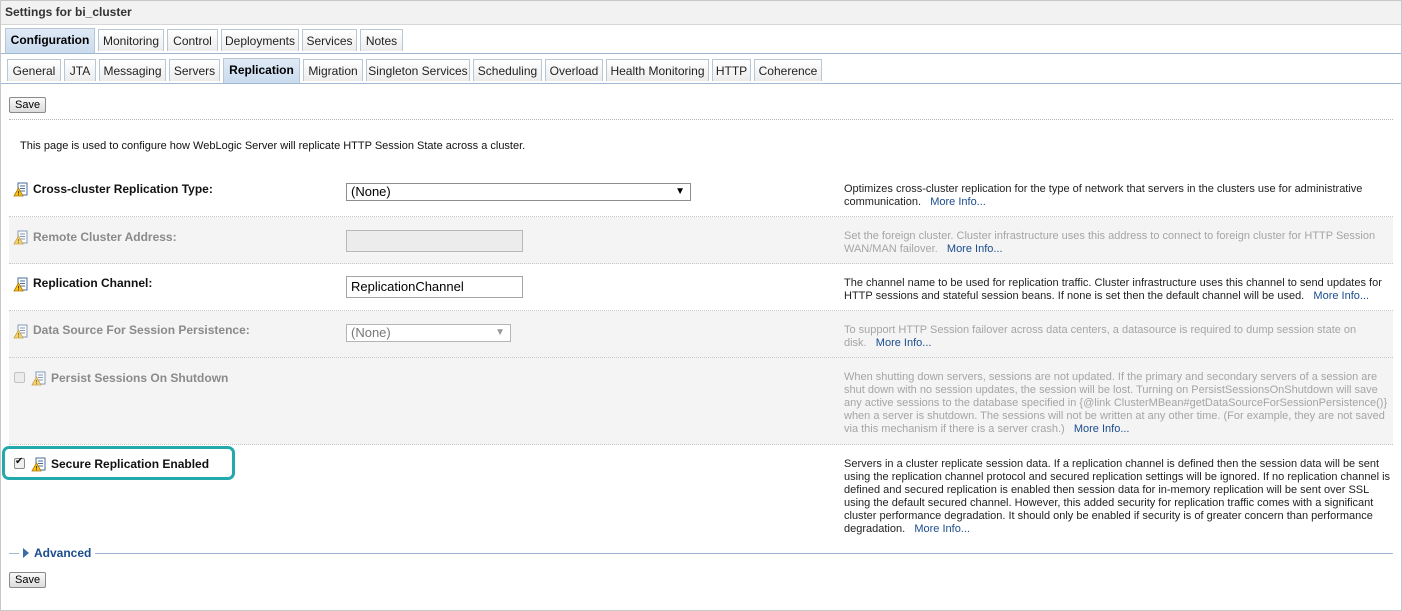 The width and height of the screenshot is (1402, 611). What do you see at coordinates (26, 553) in the screenshot?
I see `expand-arrow-icon` at bounding box center [26, 553].